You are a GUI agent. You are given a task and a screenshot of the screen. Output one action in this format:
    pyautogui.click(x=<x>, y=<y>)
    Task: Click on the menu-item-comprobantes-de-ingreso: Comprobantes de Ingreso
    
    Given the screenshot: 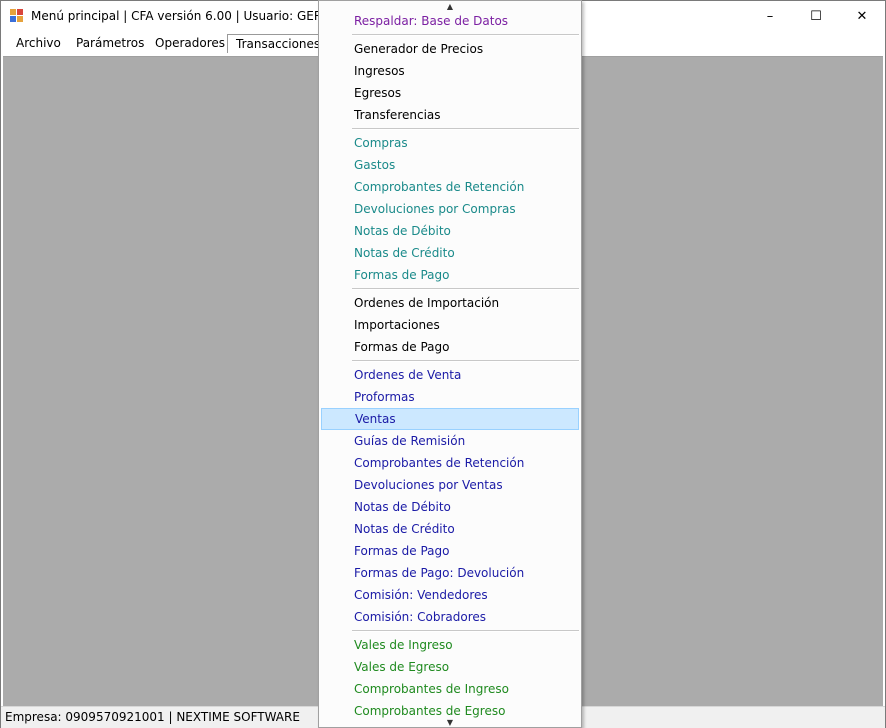 What is the action you would take?
    pyautogui.click(x=450, y=689)
    